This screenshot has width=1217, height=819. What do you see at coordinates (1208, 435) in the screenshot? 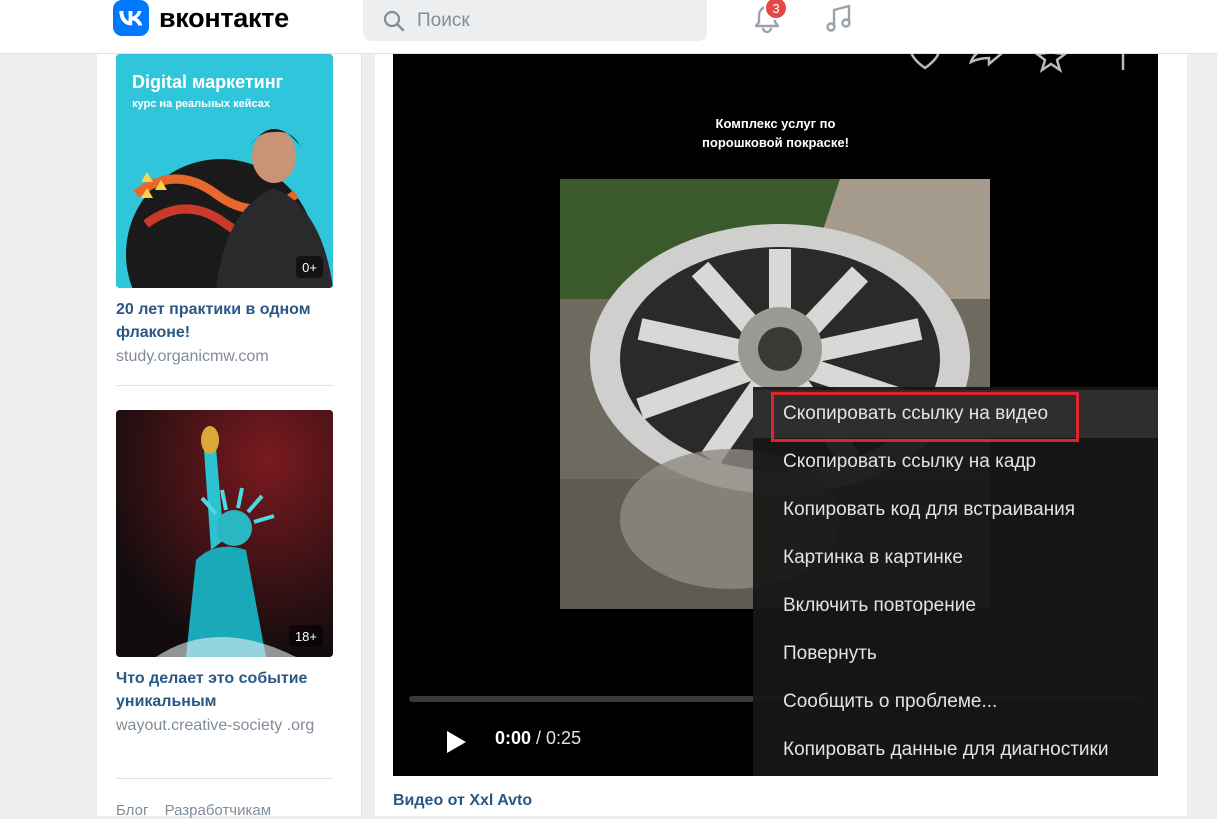
I see `right-column-edge` at bounding box center [1208, 435].